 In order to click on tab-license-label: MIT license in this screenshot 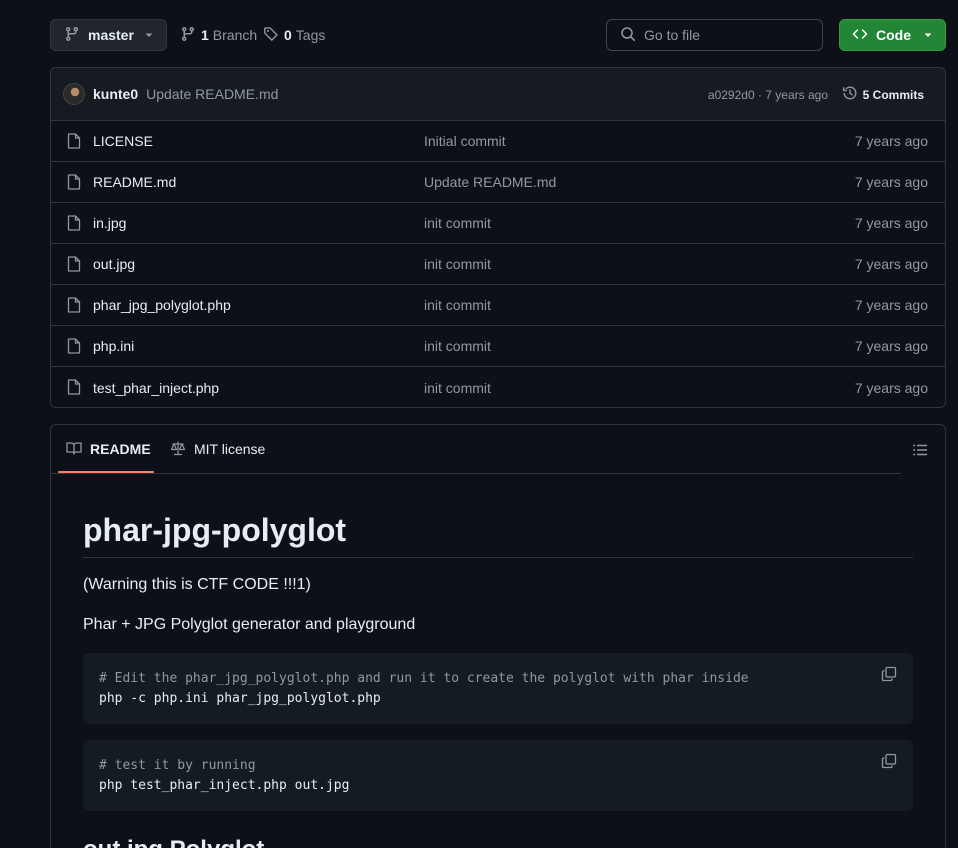, I will do `click(230, 449)`.